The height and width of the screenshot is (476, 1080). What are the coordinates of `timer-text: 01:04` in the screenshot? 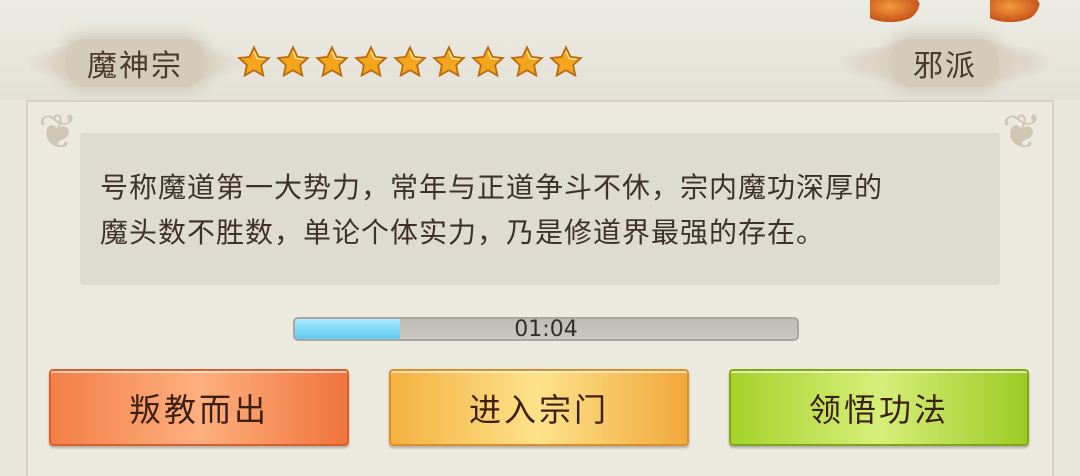 It's located at (546, 329).